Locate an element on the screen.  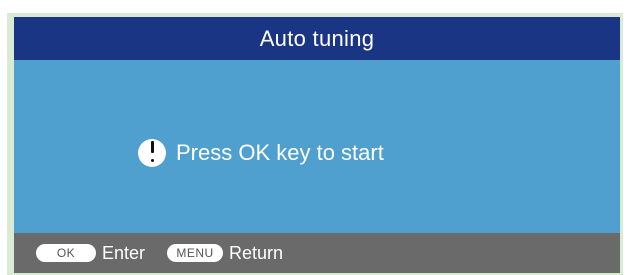
enter-hint-label: Enter is located at coordinates (124, 252).